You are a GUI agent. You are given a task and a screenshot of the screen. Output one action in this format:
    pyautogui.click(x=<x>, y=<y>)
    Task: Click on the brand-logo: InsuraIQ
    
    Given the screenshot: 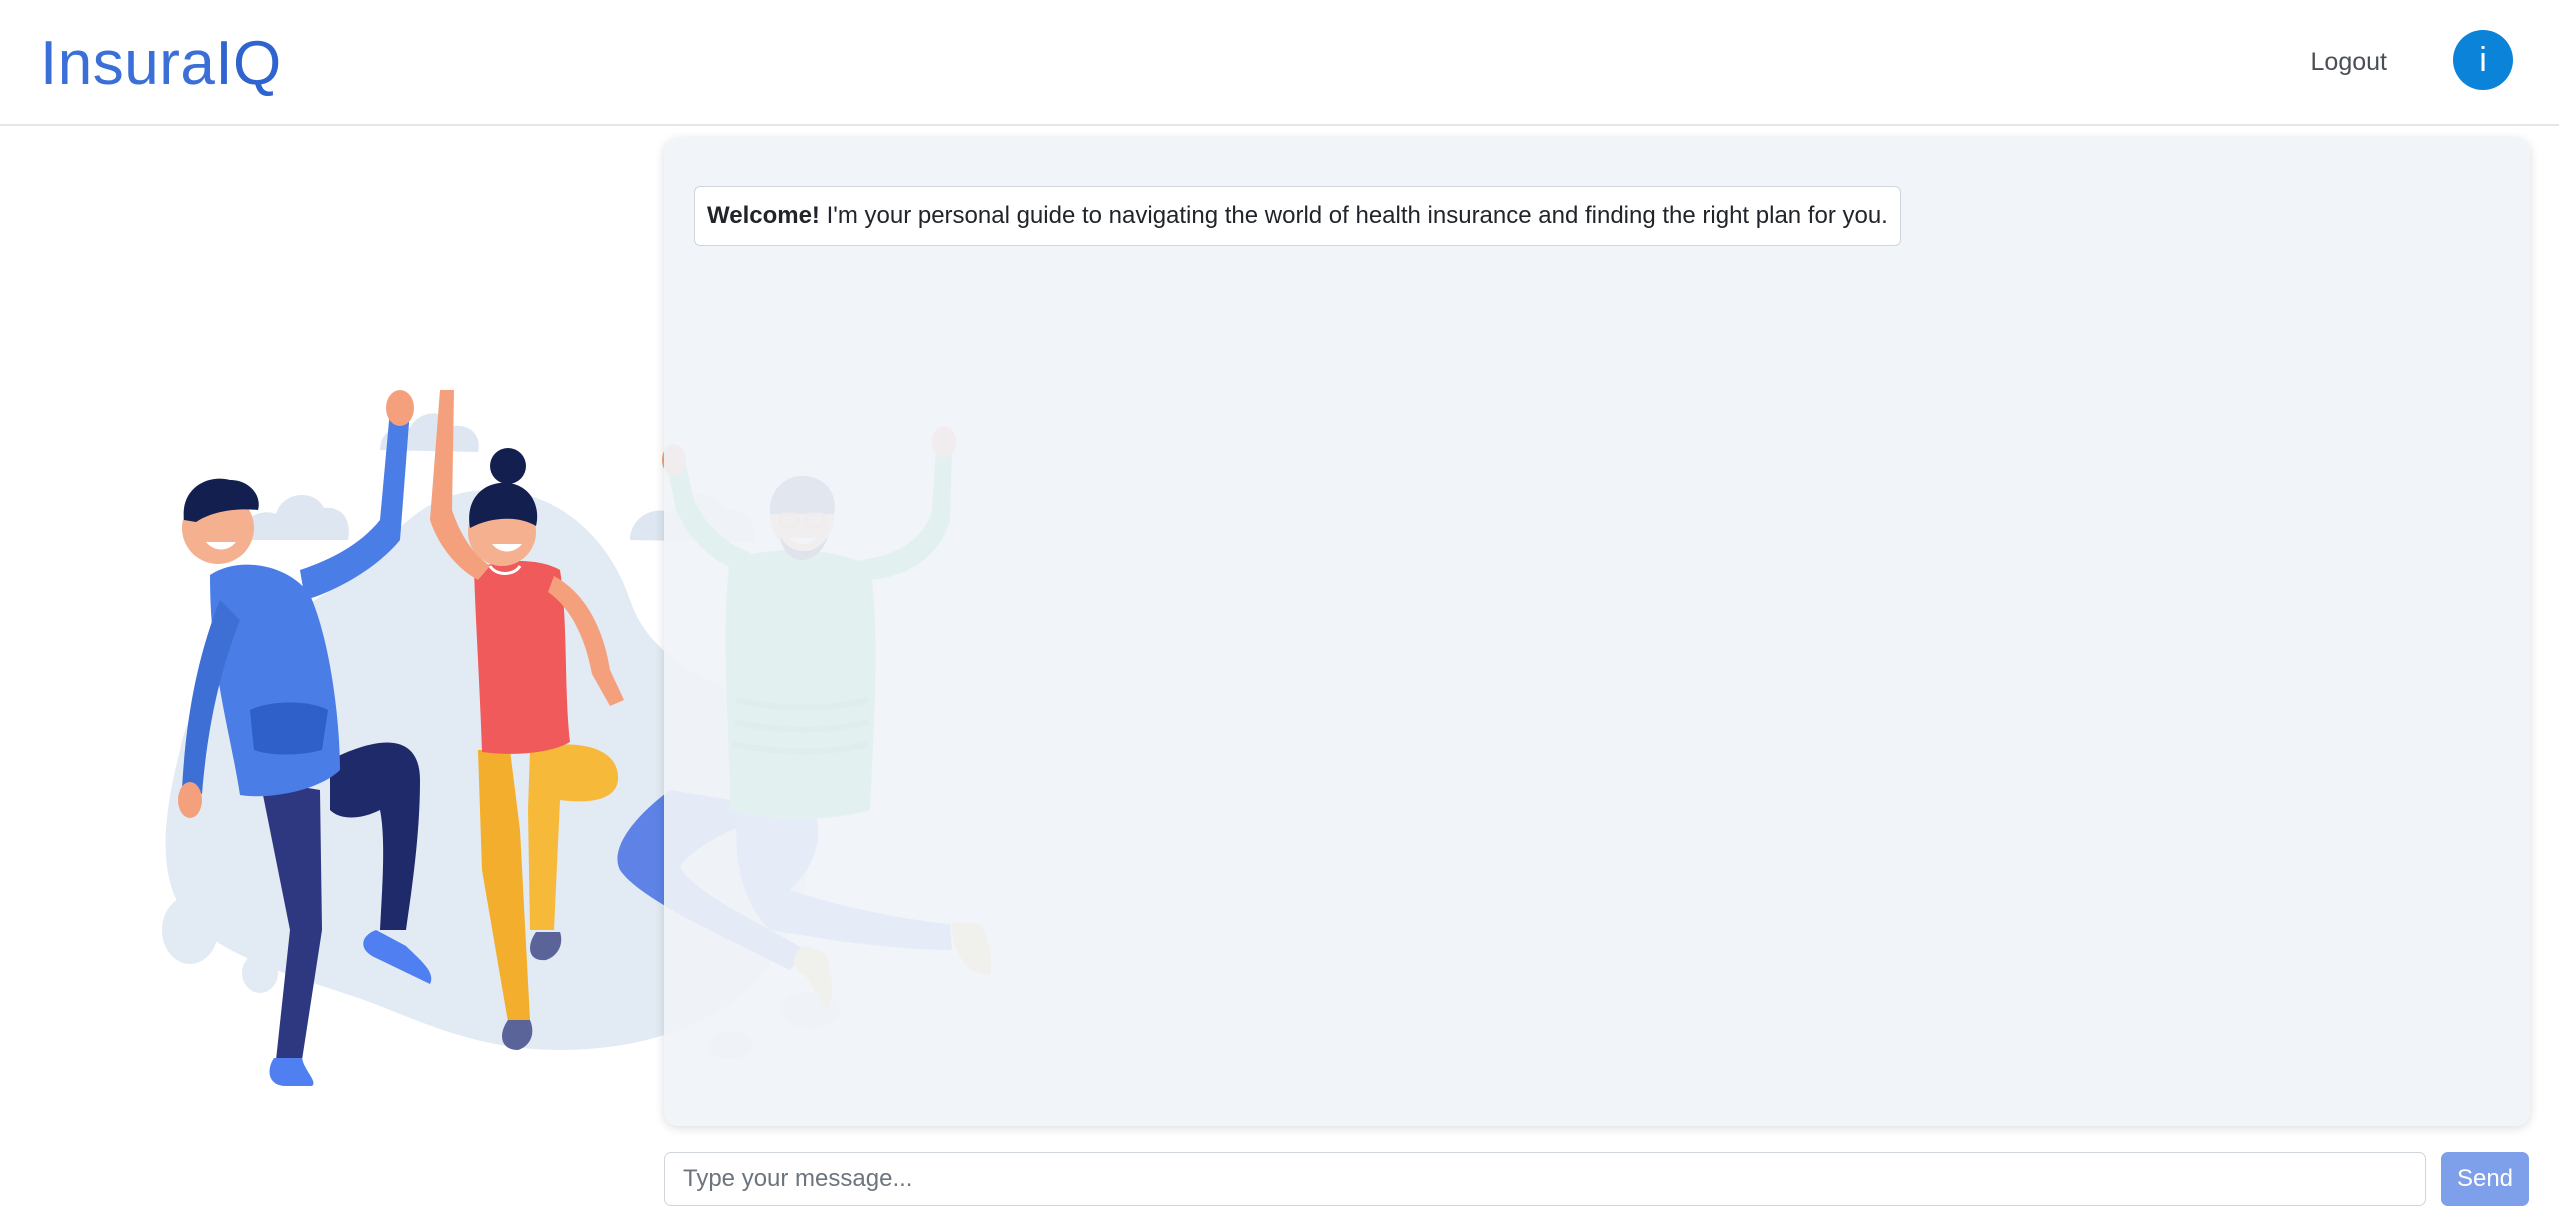 What is the action you would take?
    pyautogui.click(x=161, y=64)
    